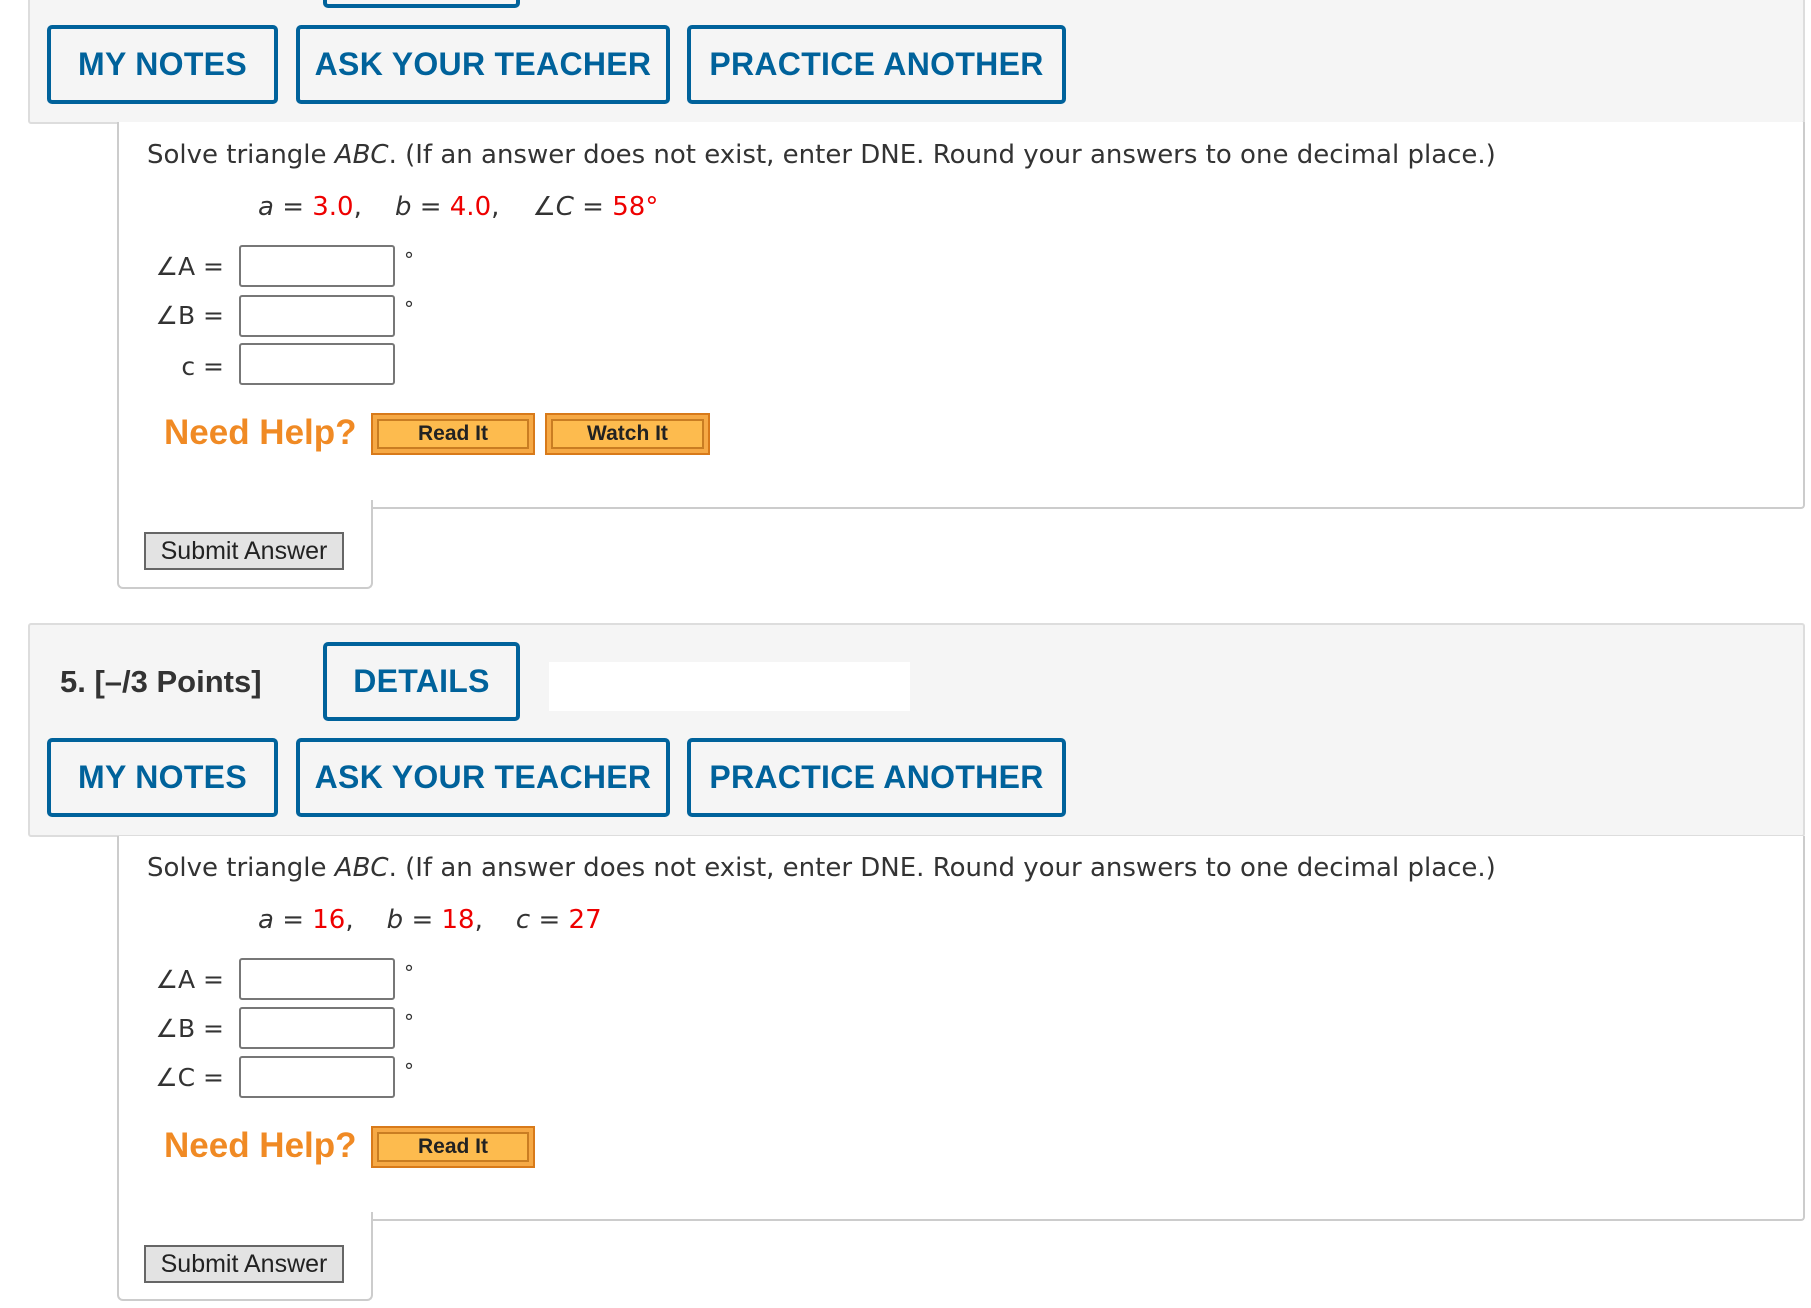  Describe the element at coordinates (627, 434) in the screenshot. I see `watch-it-button-q4: Watch It` at that location.